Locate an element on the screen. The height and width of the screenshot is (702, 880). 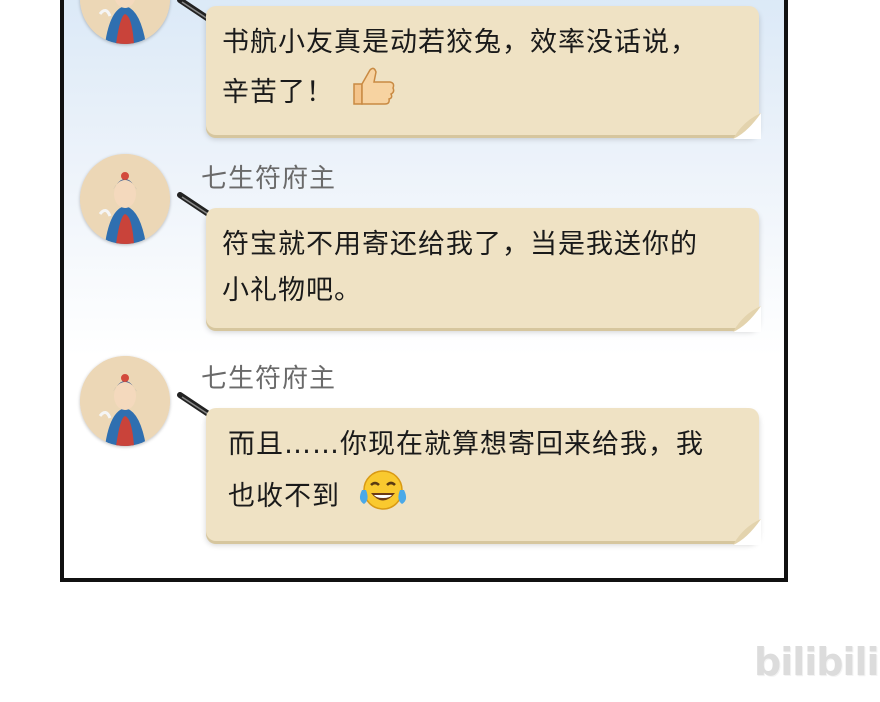
message-line: 而且……你现在就算想寄回来给我，我 is located at coordinates (466, 444).